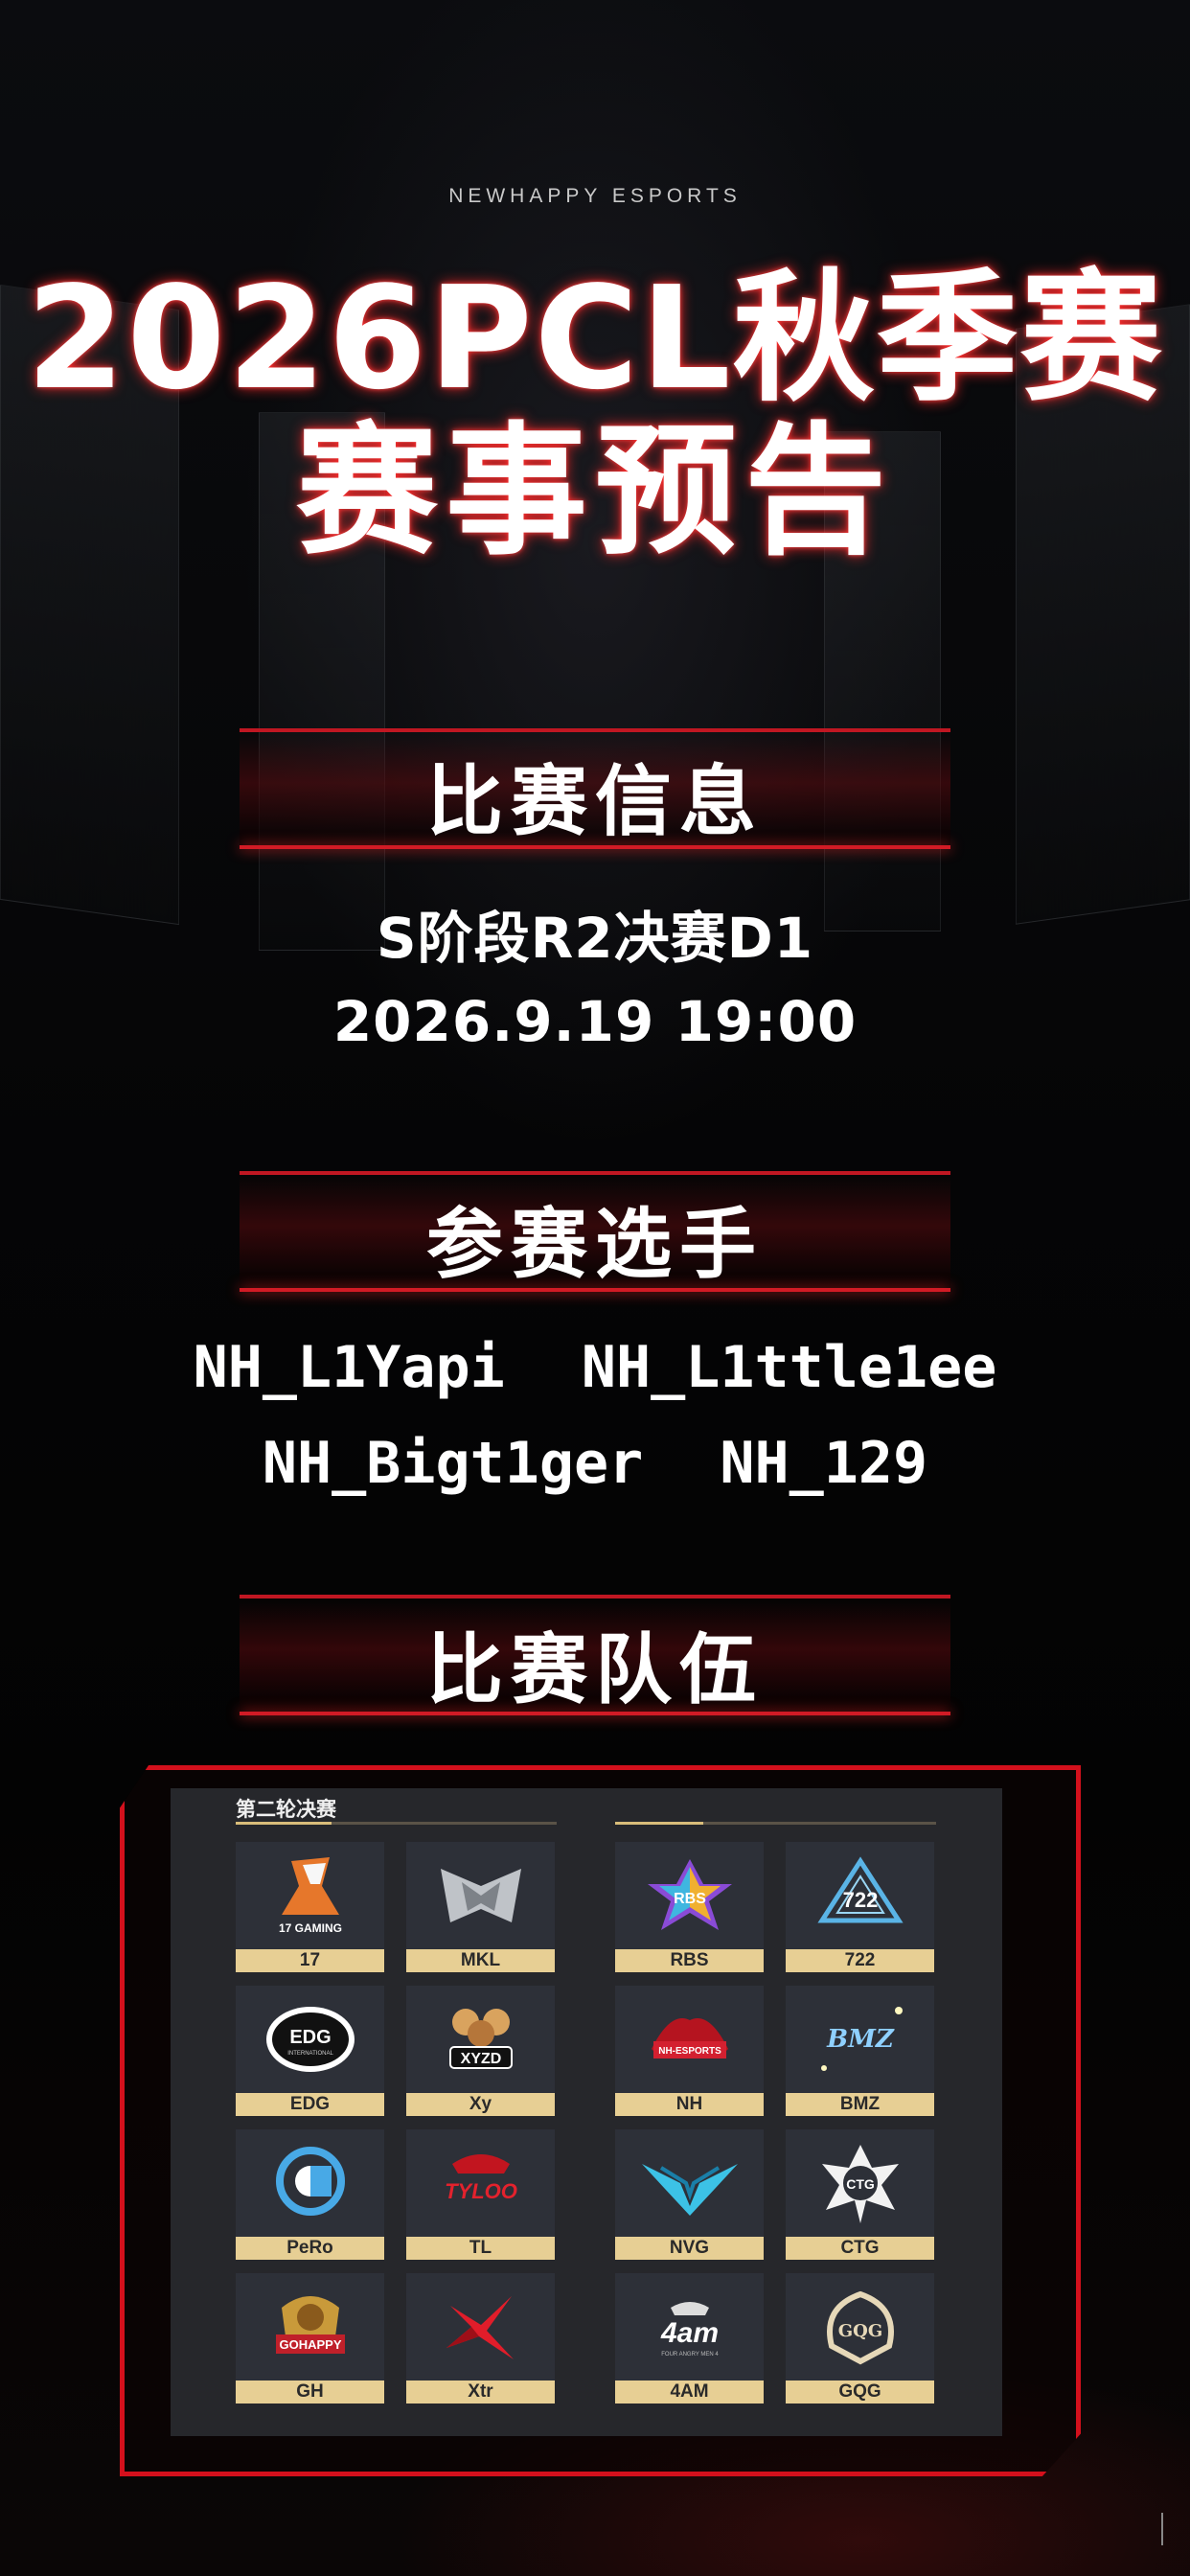 The height and width of the screenshot is (2576, 1190). Describe the element at coordinates (860, 2248) in the screenshot. I see `team-name: CTG` at that location.